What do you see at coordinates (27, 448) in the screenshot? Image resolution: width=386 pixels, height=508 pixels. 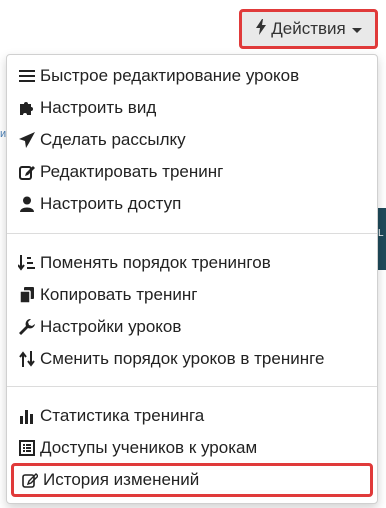 I see `table-list-icon` at bounding box center [27, 448].